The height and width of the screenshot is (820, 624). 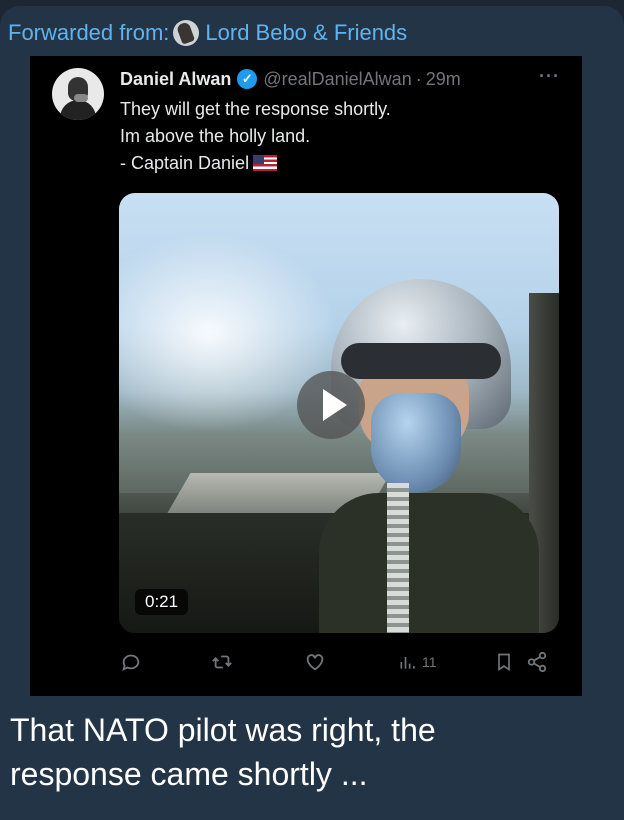 What do you see at coordinates (306, 33) in the screenshot?
I see `forwarded-channel-link: Lord Bebo & Friends` at bounding box center [306, 33].